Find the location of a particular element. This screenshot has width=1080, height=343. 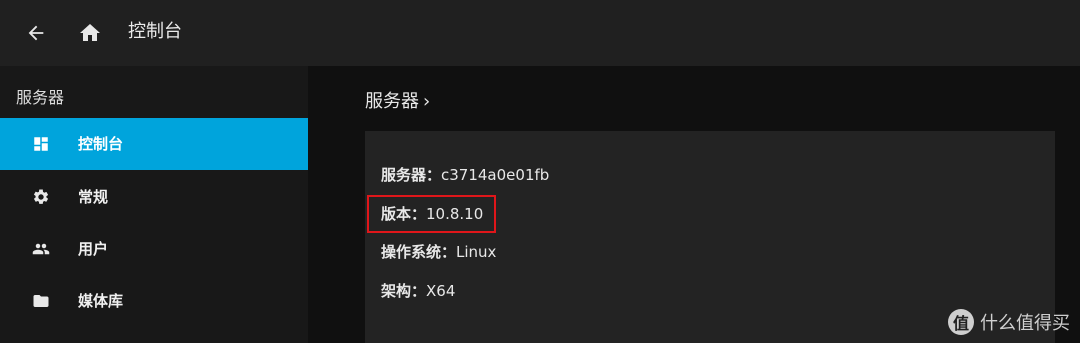

sidebar-item-users: 用户 is located at coordinates (154, 249).